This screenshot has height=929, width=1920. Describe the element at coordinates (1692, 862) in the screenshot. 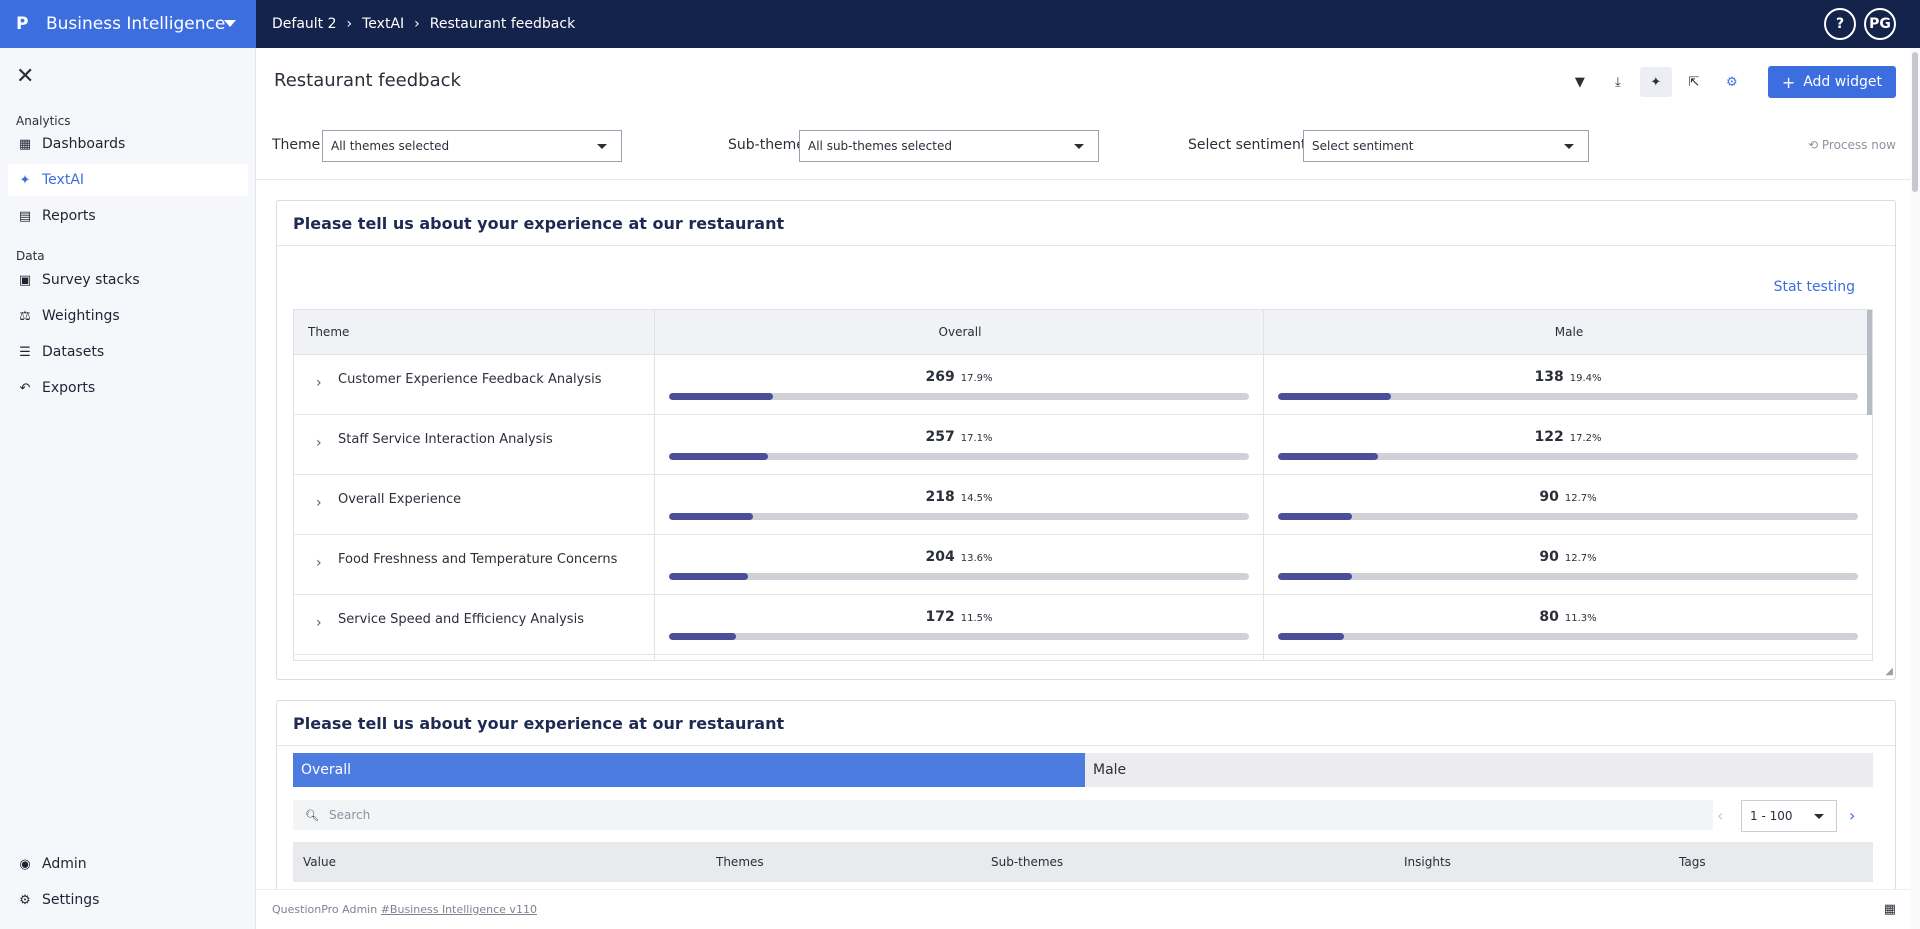

I see `column-header-tags: Tags` at that location.